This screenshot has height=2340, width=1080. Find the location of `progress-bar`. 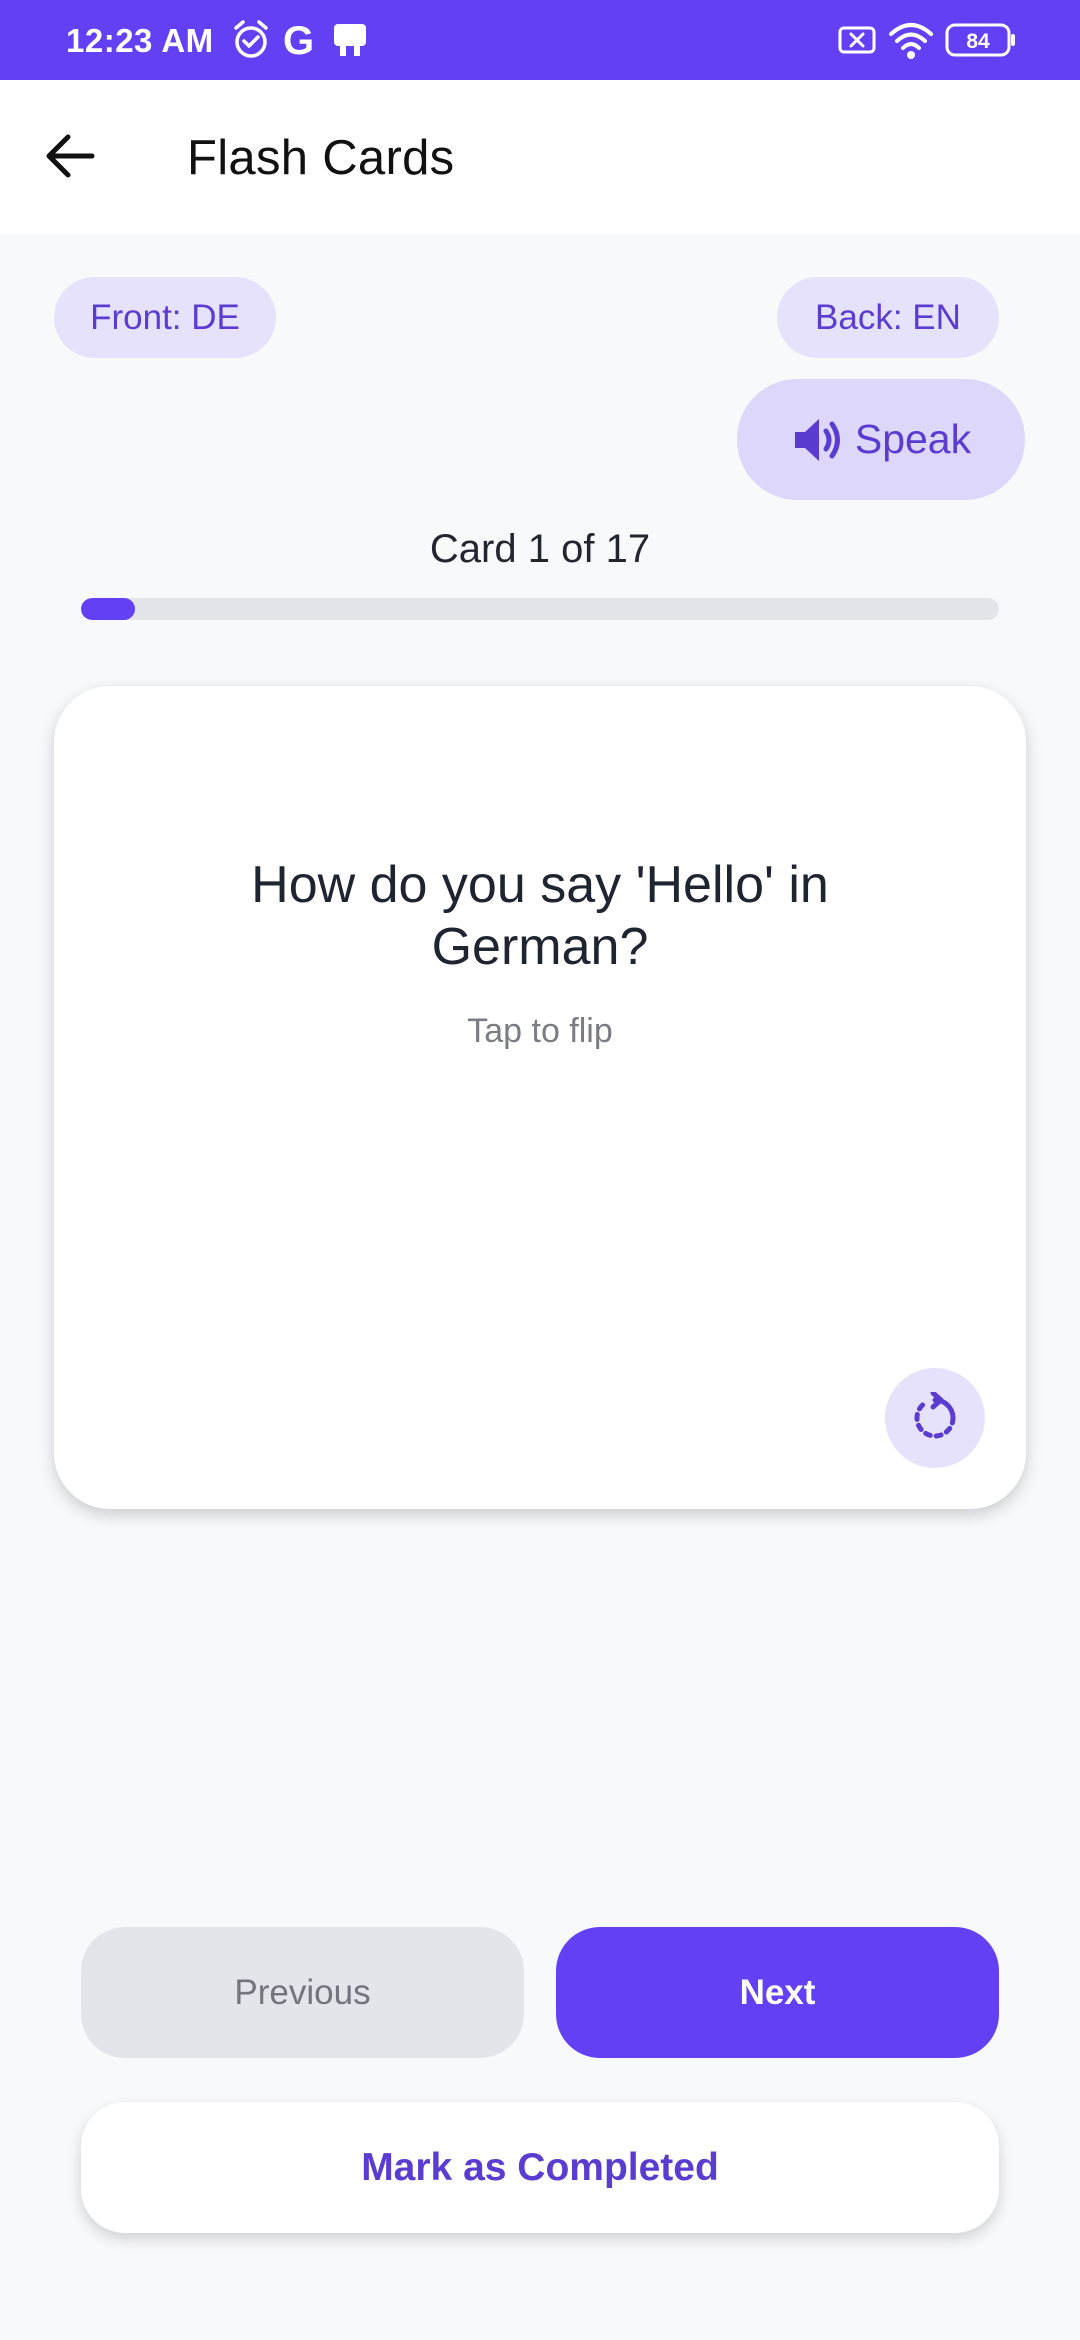

progress-bar is located at coordinates (540, 609).